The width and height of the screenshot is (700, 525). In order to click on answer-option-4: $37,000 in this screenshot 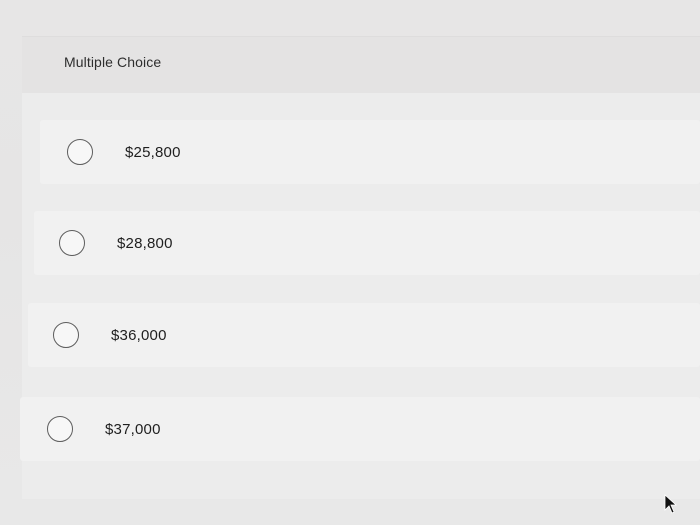, I will do `click(360, 429)`.